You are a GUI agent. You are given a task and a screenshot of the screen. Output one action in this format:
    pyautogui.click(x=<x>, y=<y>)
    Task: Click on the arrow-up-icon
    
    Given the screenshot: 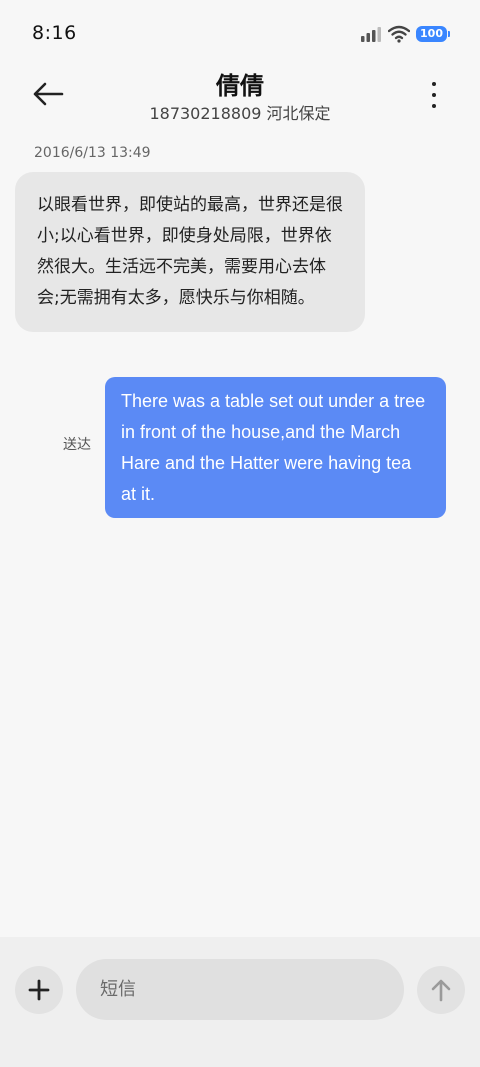 What is the action you would take?
    pyautogui.click(x=441, y=990)
    